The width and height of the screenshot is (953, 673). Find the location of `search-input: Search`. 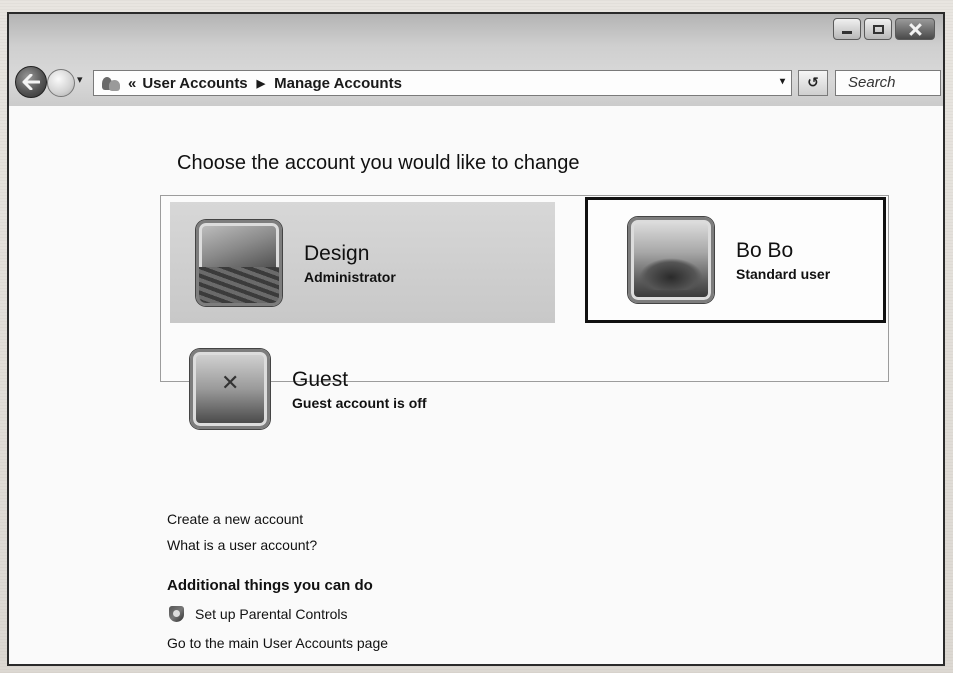

search-input: Search is located at coordinates (888, 83).